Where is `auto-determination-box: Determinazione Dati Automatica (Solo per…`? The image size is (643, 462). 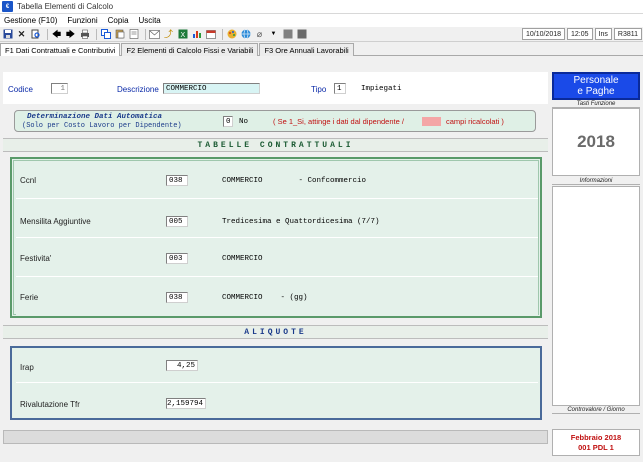
auto-determination-box: Determinazione Dati Automatica (Solo per… is located at coordinates (275, 121).